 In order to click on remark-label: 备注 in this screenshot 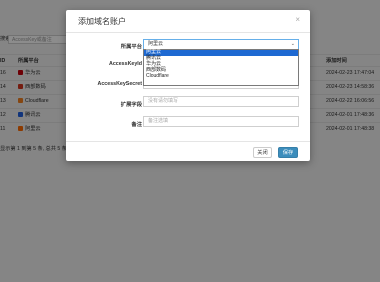, I will do `click(136, 125)`.